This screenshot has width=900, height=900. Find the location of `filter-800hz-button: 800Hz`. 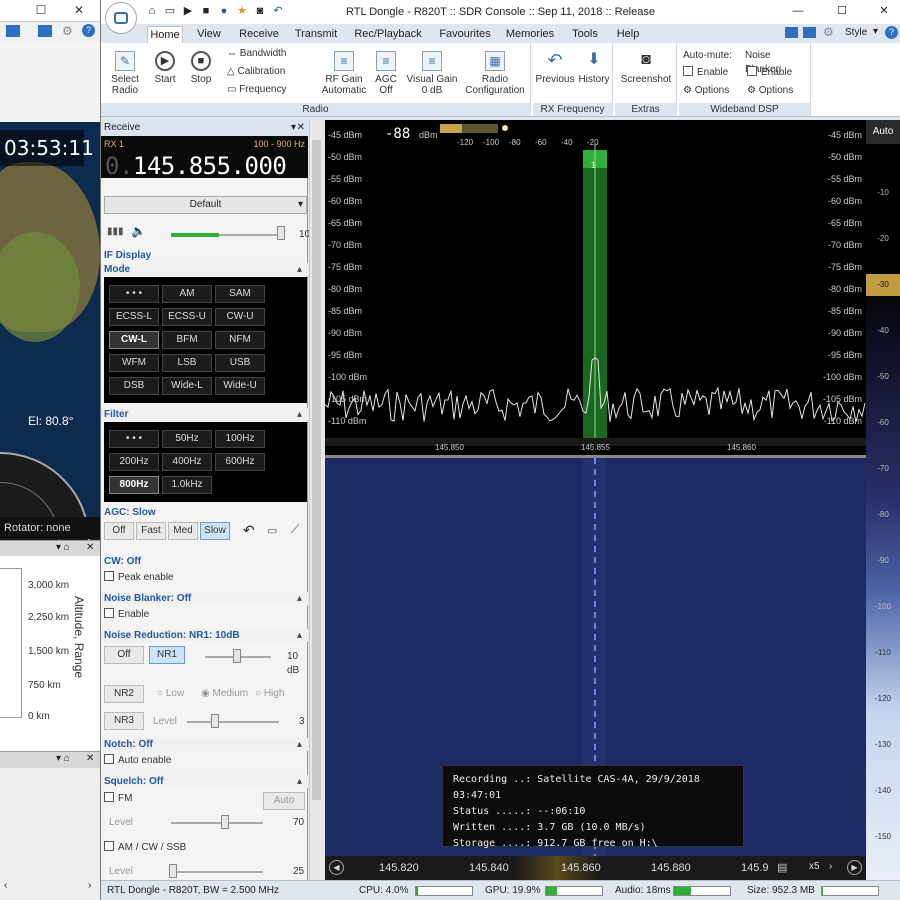

filter-800hz-button: 800Hz is located at coordinates (134, 485).